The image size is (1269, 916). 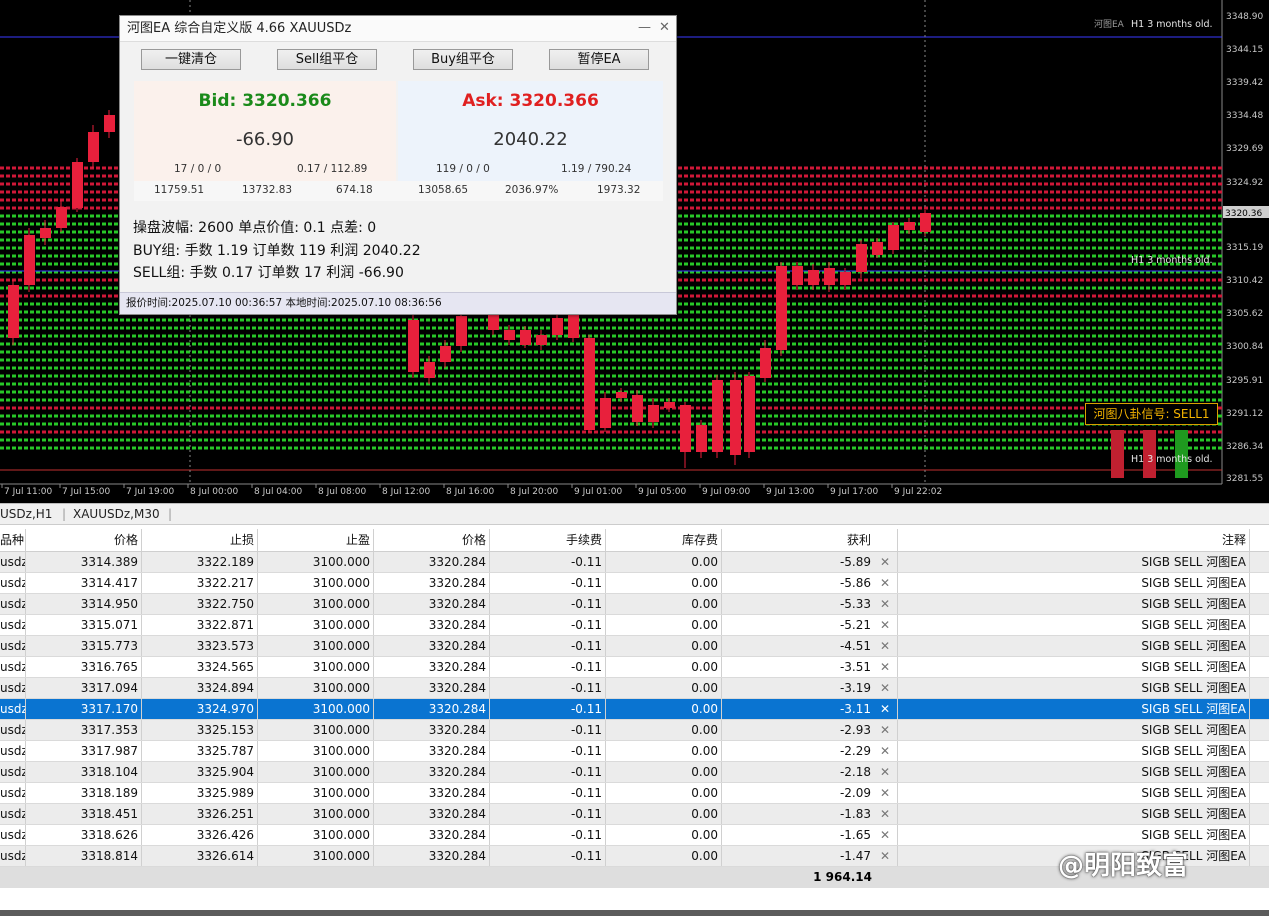 What do you see at coordinates (810, 667) in the screenshot?
I see `table-cell: -3.51` at bounding box center [810, 667].